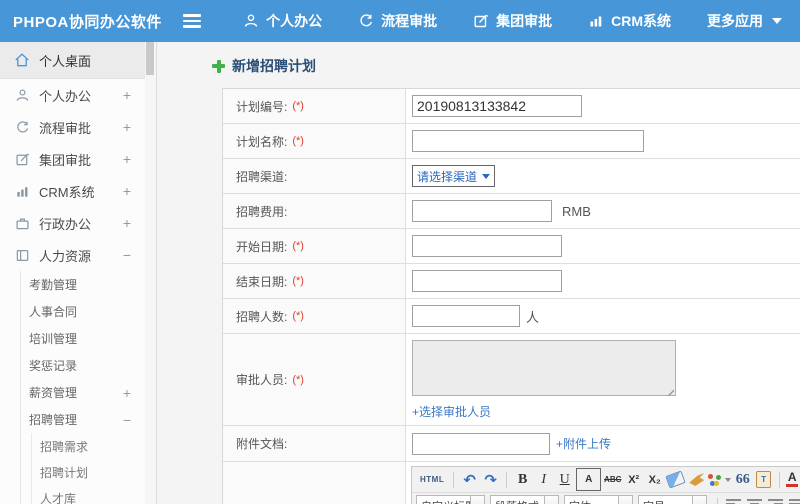 The height and width of the screenshot is (504, 800). Describe the element at coordinates (83, 338) in the screenshot. I see `sidebar-item-training: 培训管理` at that location.